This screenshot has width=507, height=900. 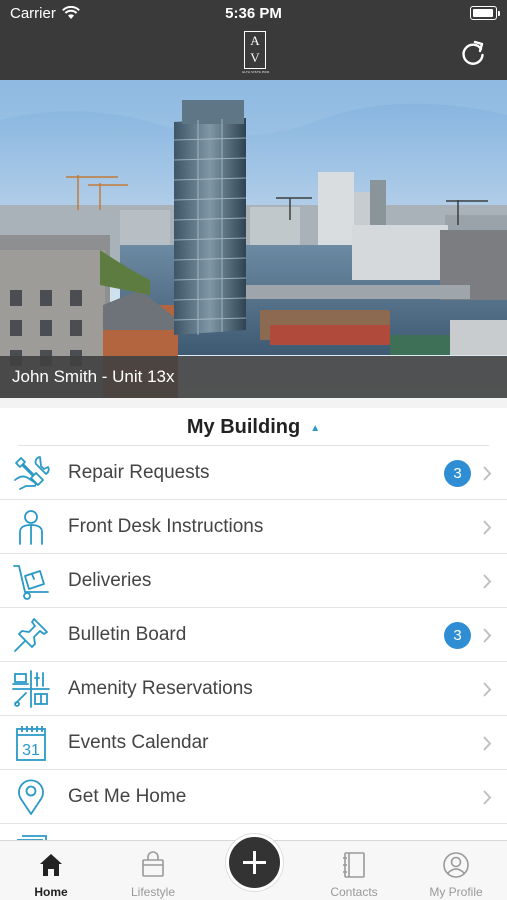 I want to click on menu-item-label: Front Desk Instructions, so click(x=166, y=526).